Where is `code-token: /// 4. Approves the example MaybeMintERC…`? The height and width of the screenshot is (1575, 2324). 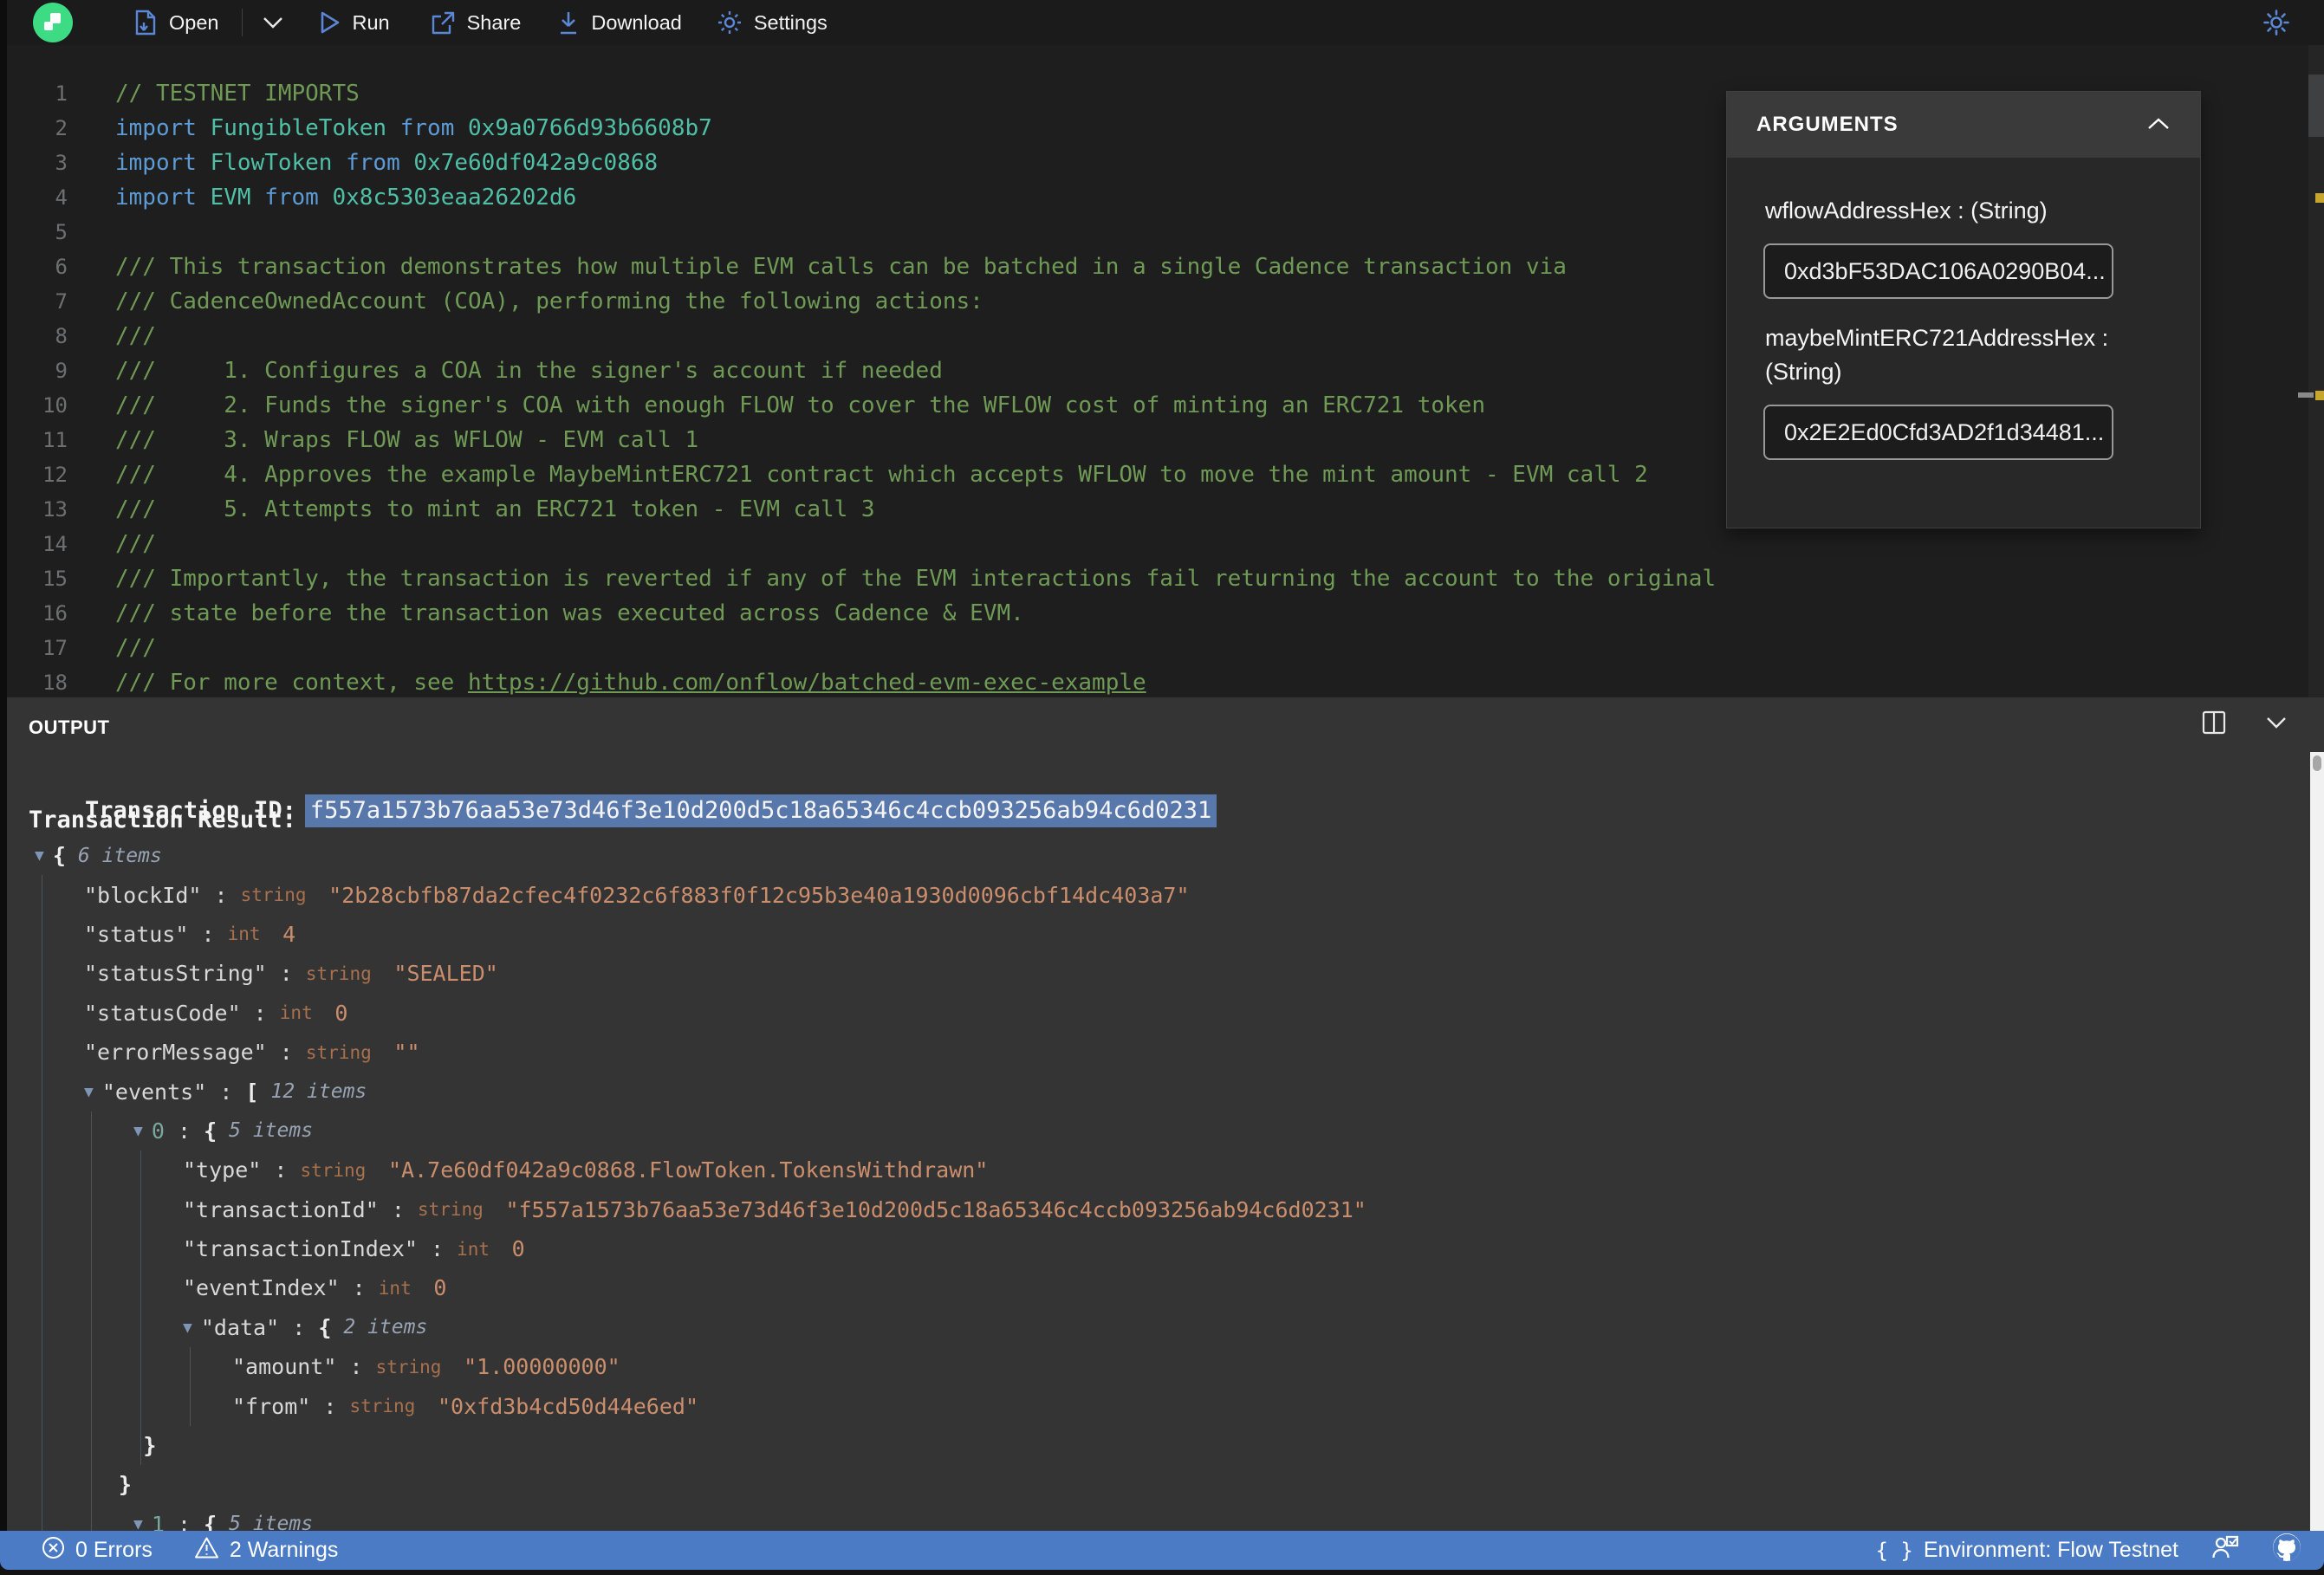 code-token: /// 4. Approves the example MaybeMintERC… is located at coordinates (881, 475).